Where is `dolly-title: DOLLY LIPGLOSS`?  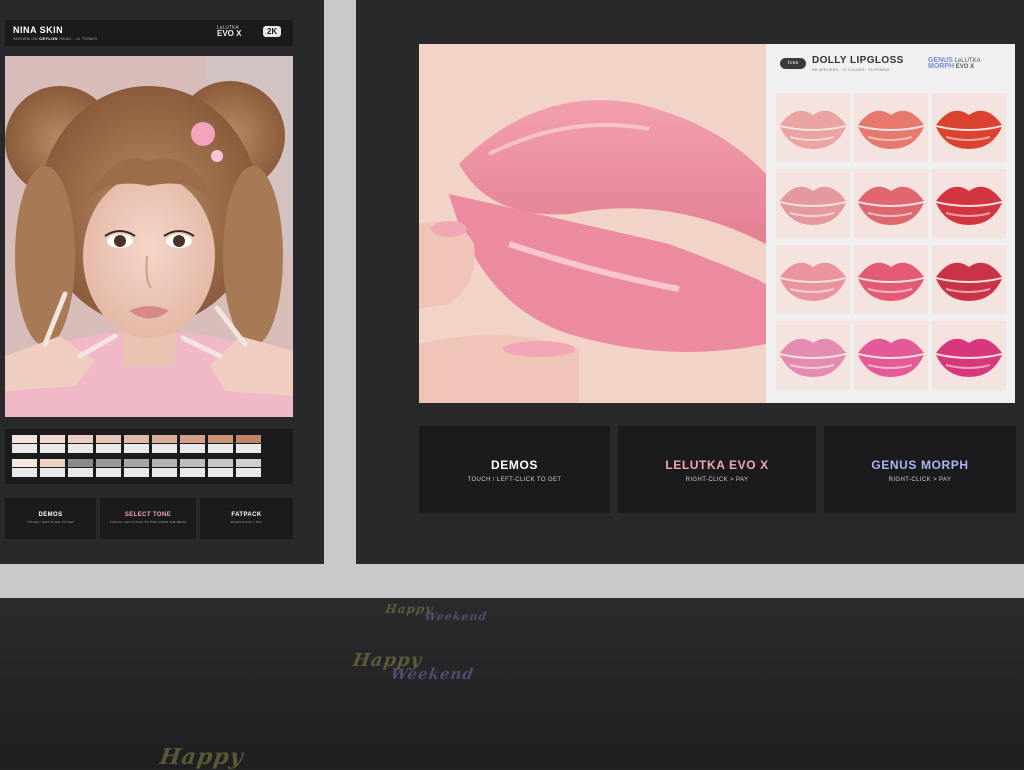
dolly-title: DOLLY LIPGLOSS is located at coordinates (858, 60).